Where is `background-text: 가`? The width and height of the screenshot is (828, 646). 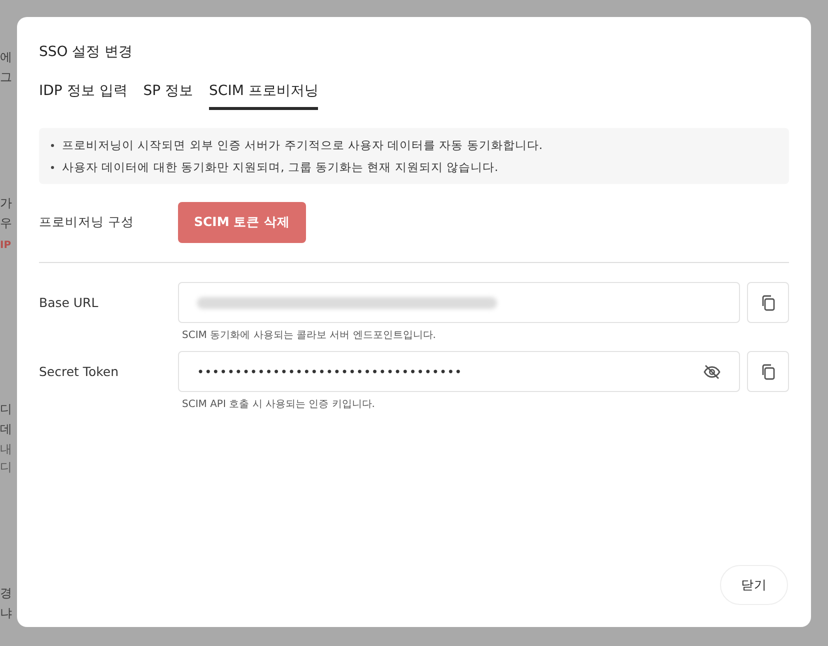
background-text: 가 is located at coordinates (6, 203).